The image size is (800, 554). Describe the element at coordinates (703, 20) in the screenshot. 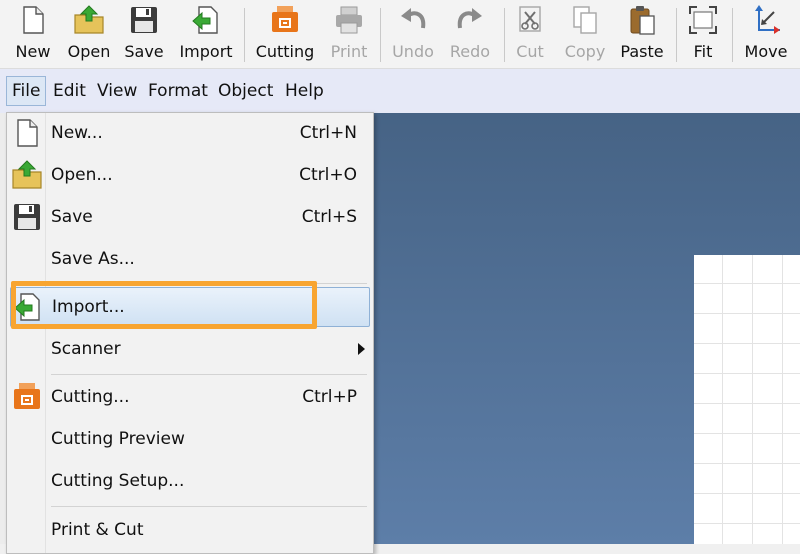

I see `fit-icon` at that location.